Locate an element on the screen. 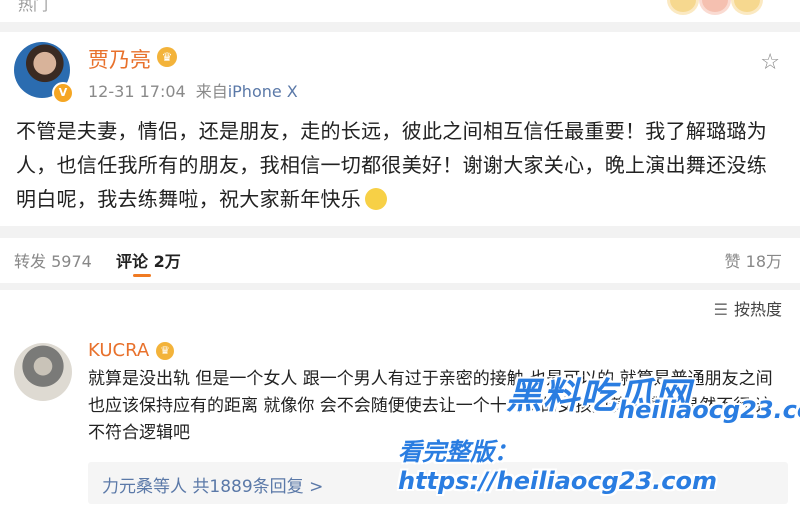 The height and width of the screenshot is (508, 800). post-time: 12-31 17:04 is located at coordinates (137, 91).